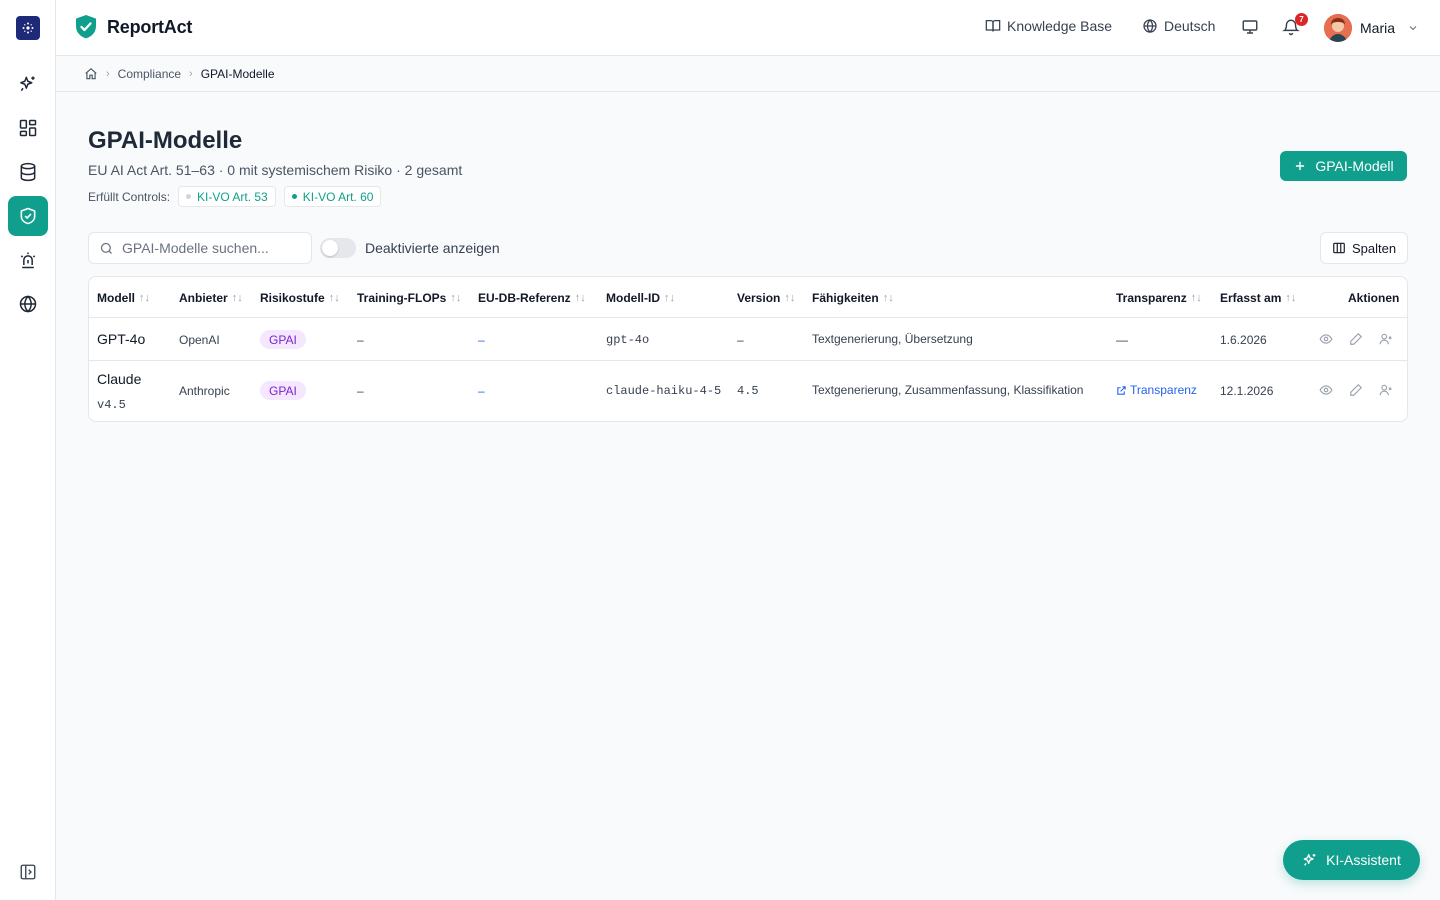  I want to click on column-header-eudb: EU-DB-Referenz ↑↓, so click(532, 298).